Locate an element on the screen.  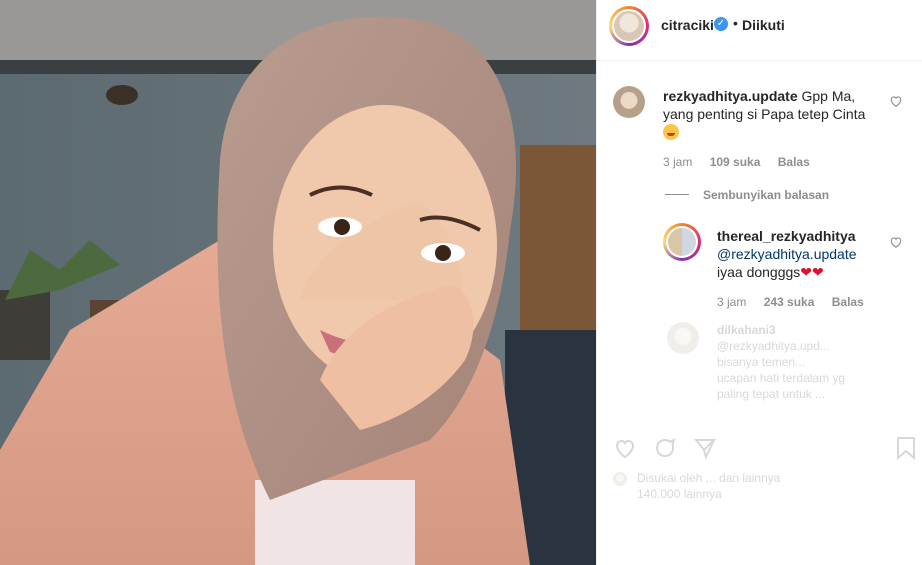
reply-time: 3 jam is located at coordinates (731, 302).